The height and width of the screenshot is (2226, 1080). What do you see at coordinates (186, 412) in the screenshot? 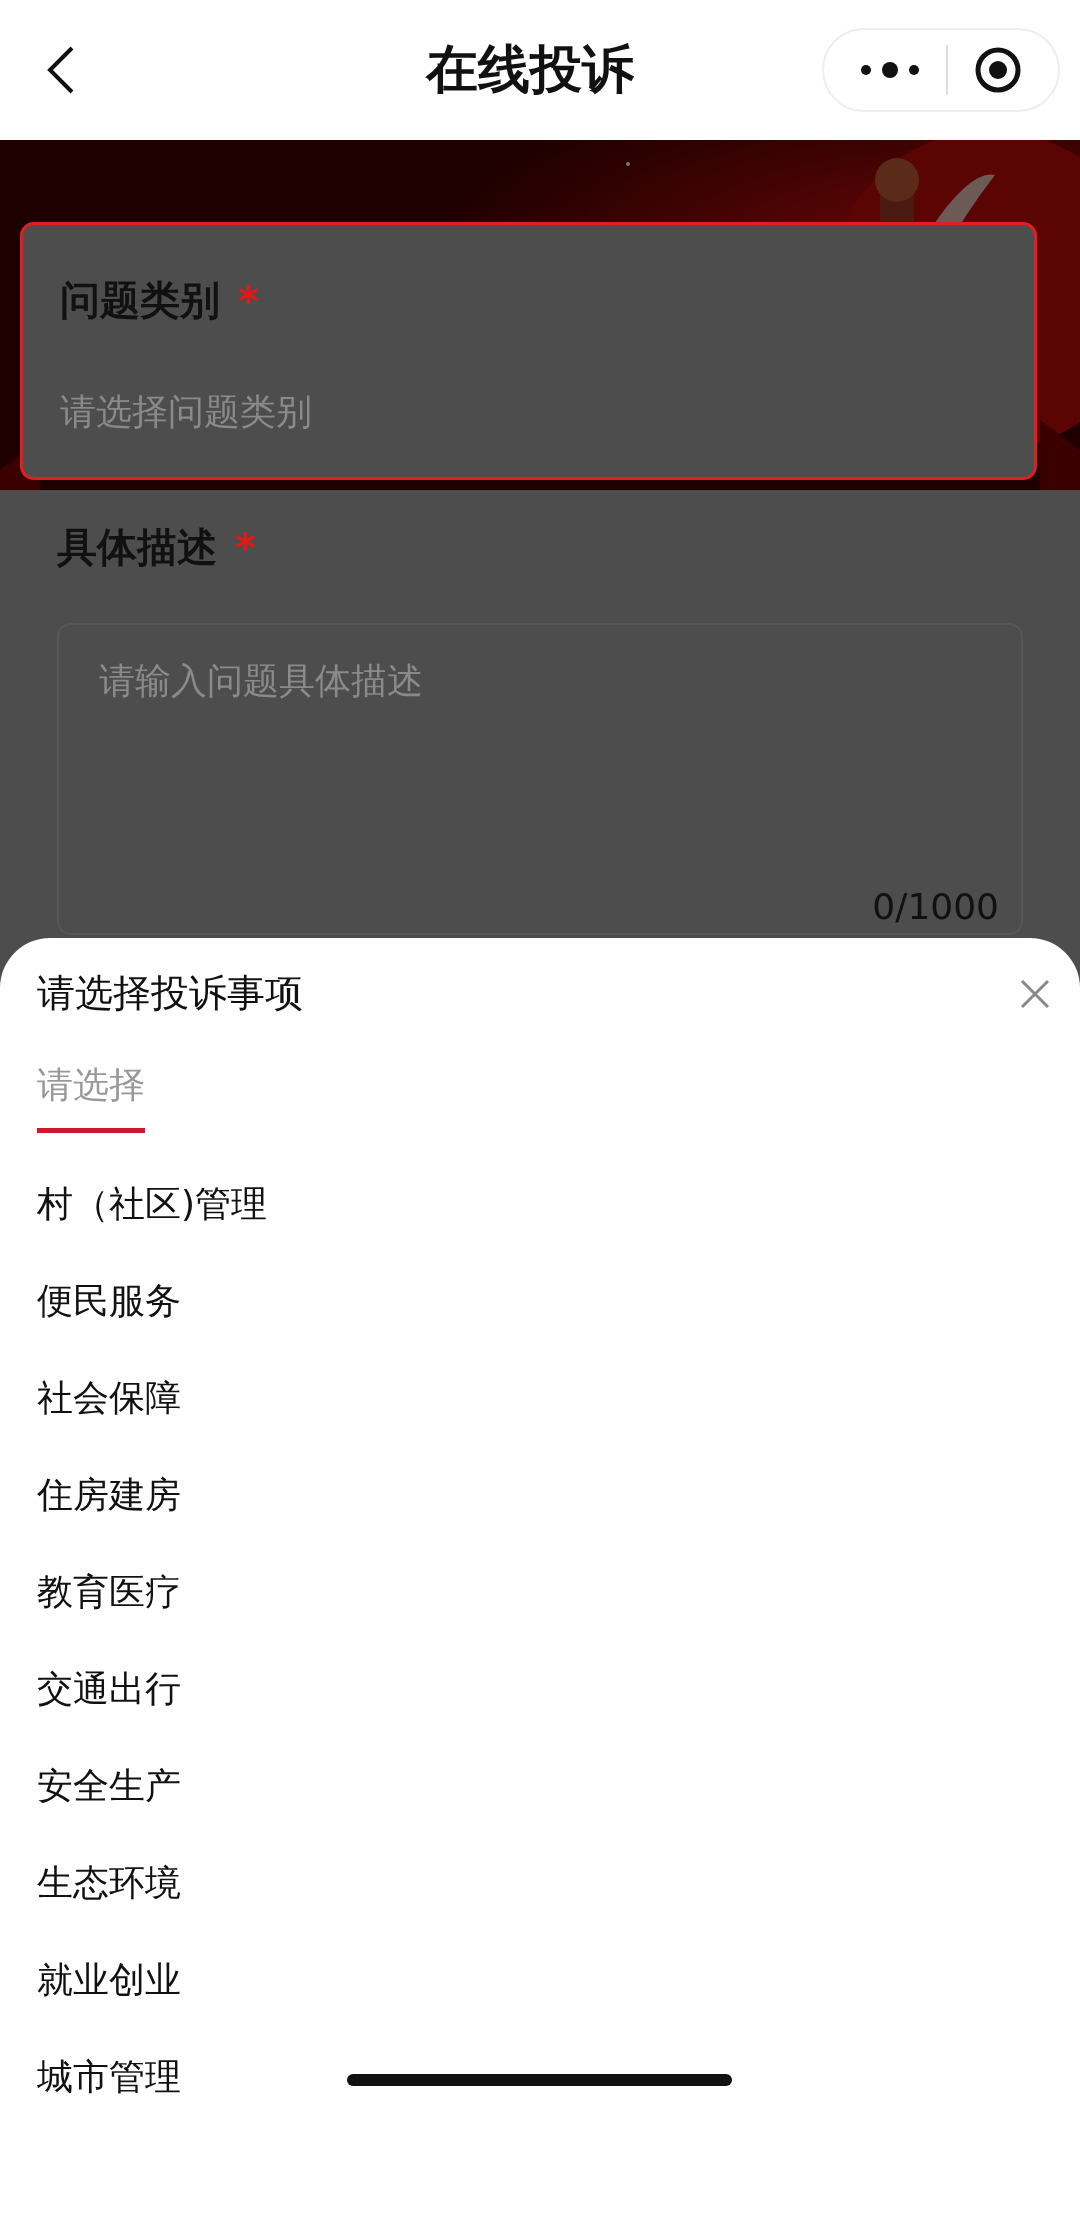
I see `select-placeholder: 请选择问题类别` at bounding box center [186, 412].